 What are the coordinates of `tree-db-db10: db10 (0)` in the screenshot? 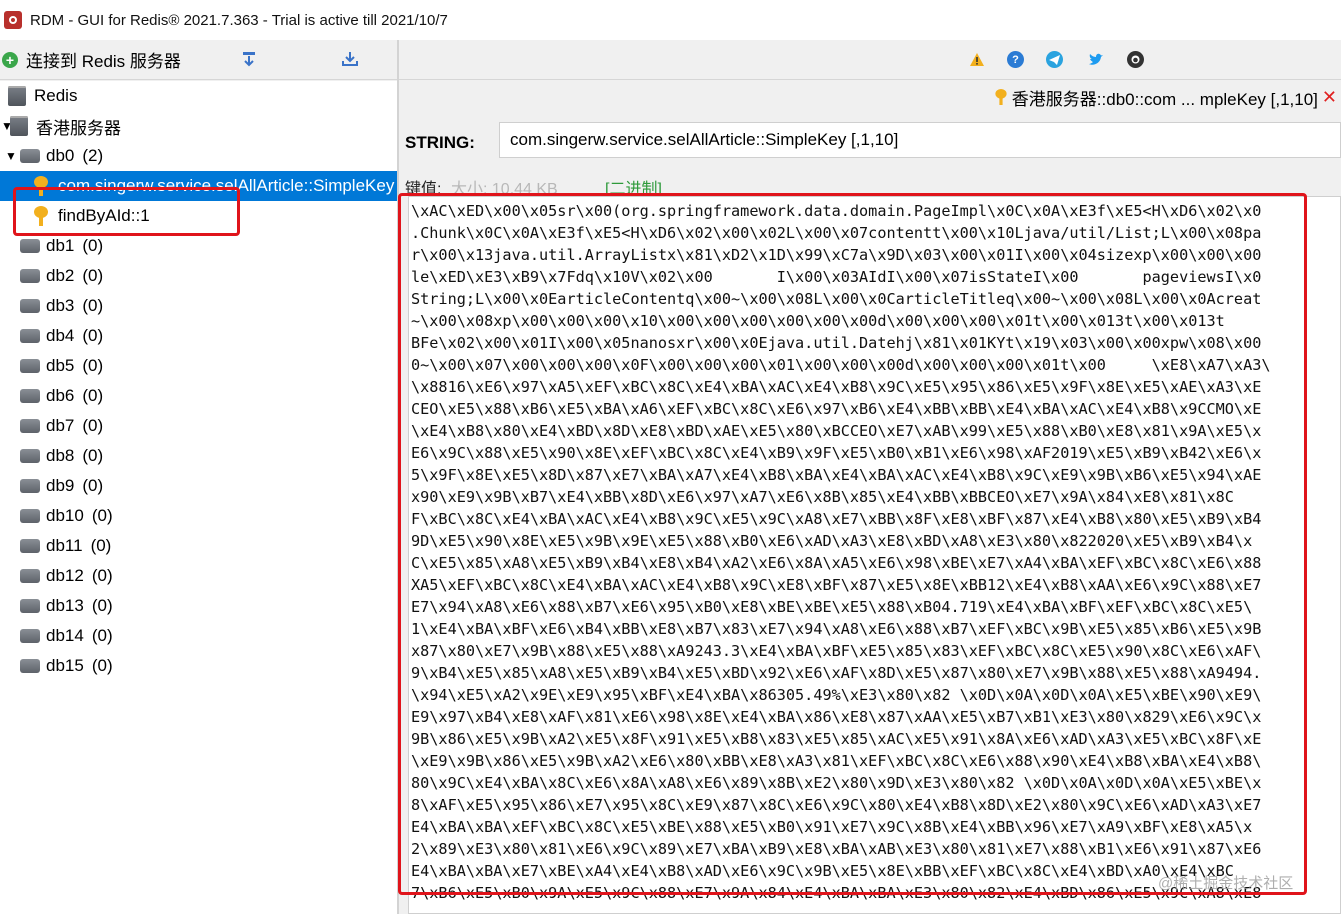 It's located at (198, 516).